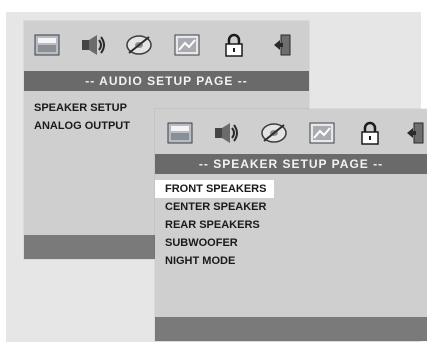 This screenshot has height=347, width=427. I want to click on setup-icon-strip, so click(166, 44).